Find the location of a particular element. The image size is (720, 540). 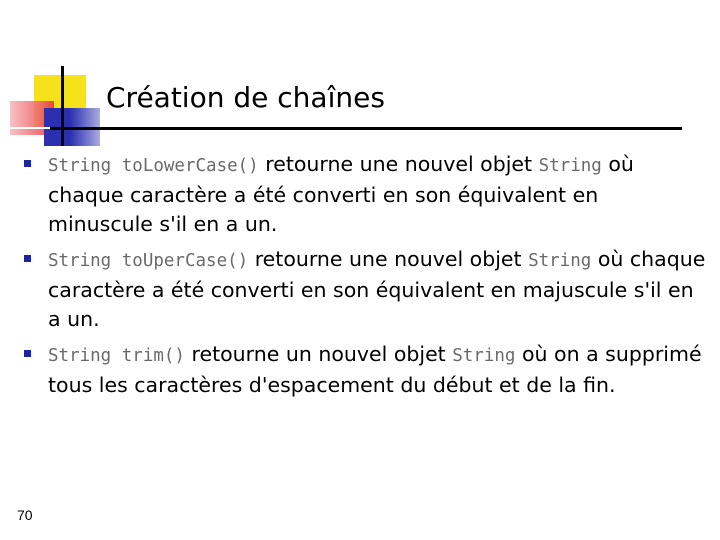

page-number: 70 is located at coordinates (25, 515).